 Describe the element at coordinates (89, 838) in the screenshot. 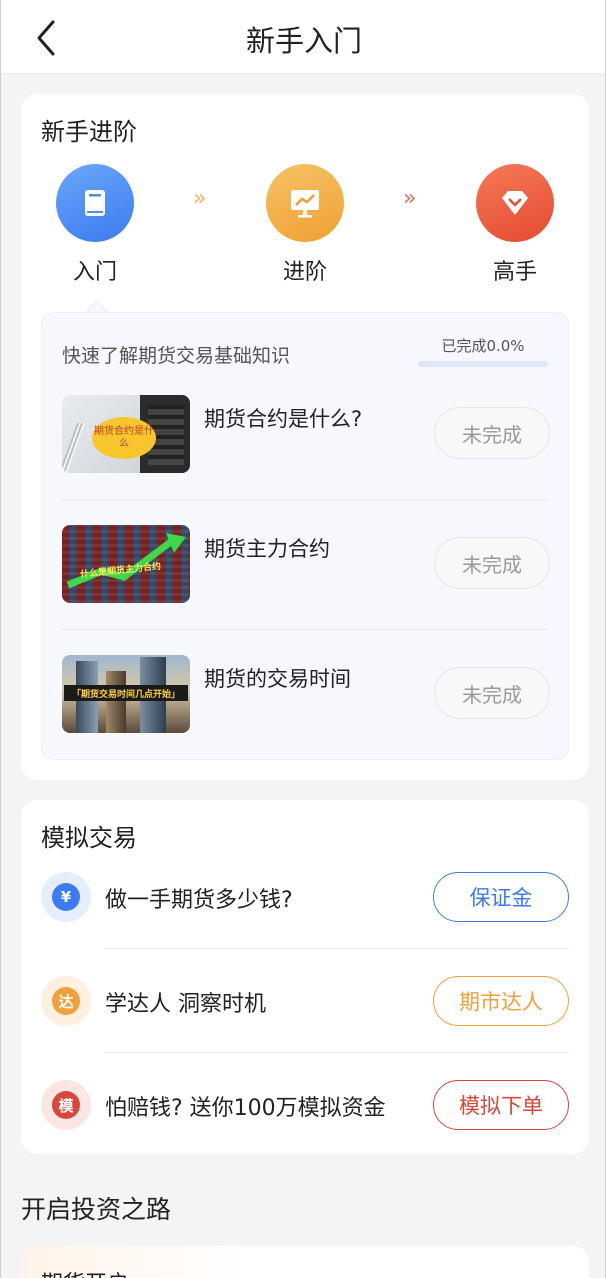

I see `card-title: 模拟交易` at that location.